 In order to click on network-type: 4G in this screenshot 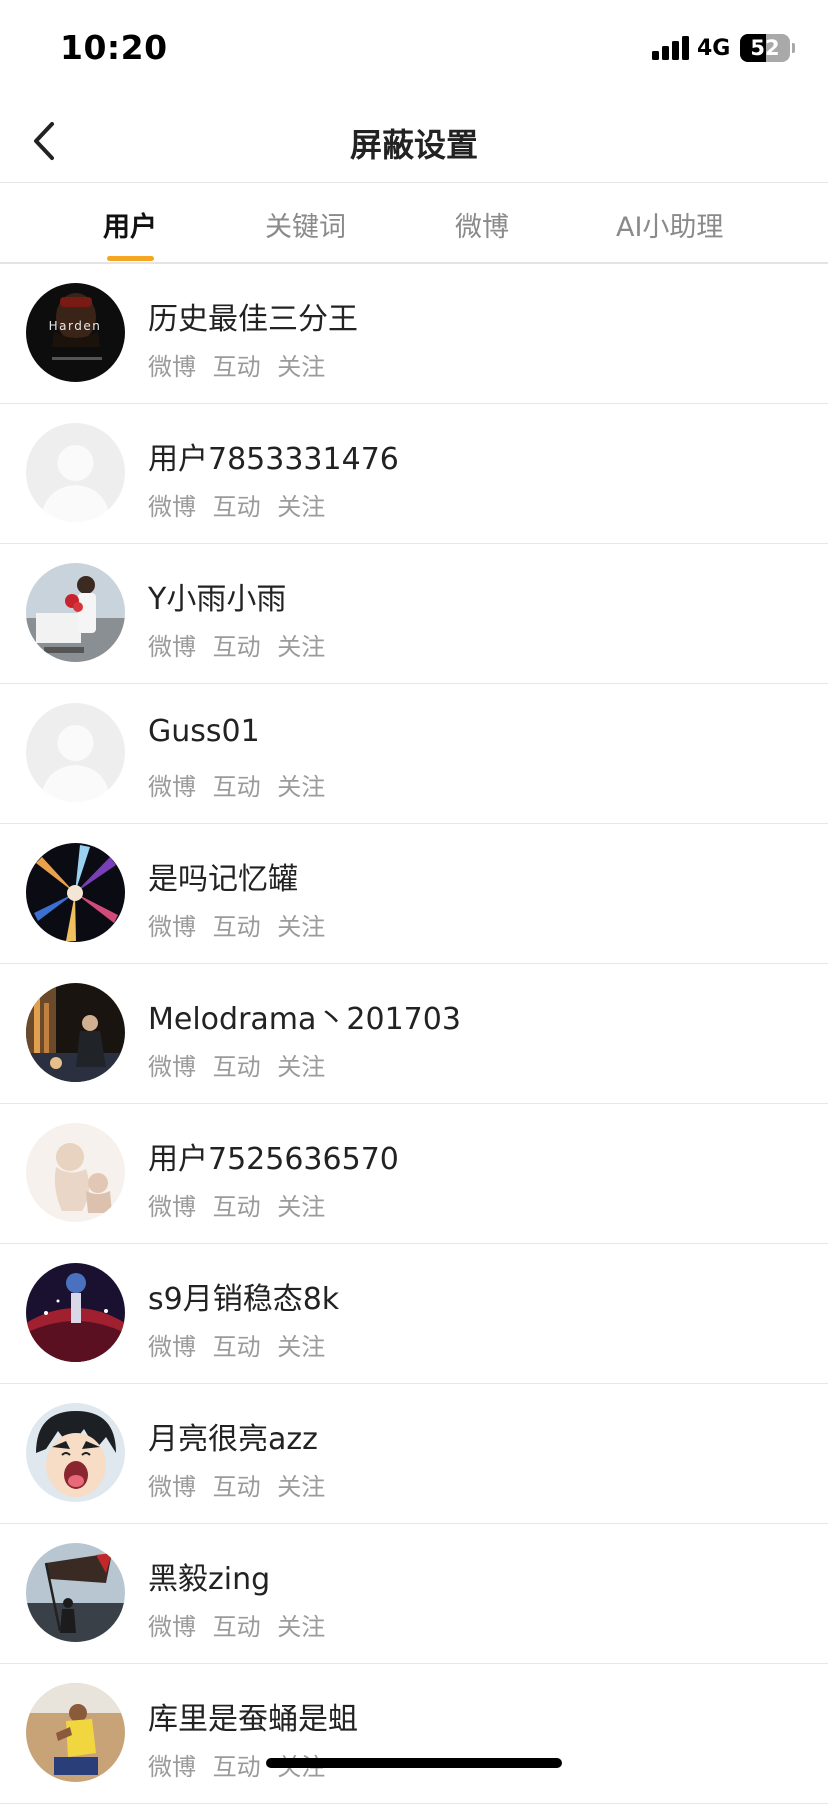, I will do `click(714, 48)`.